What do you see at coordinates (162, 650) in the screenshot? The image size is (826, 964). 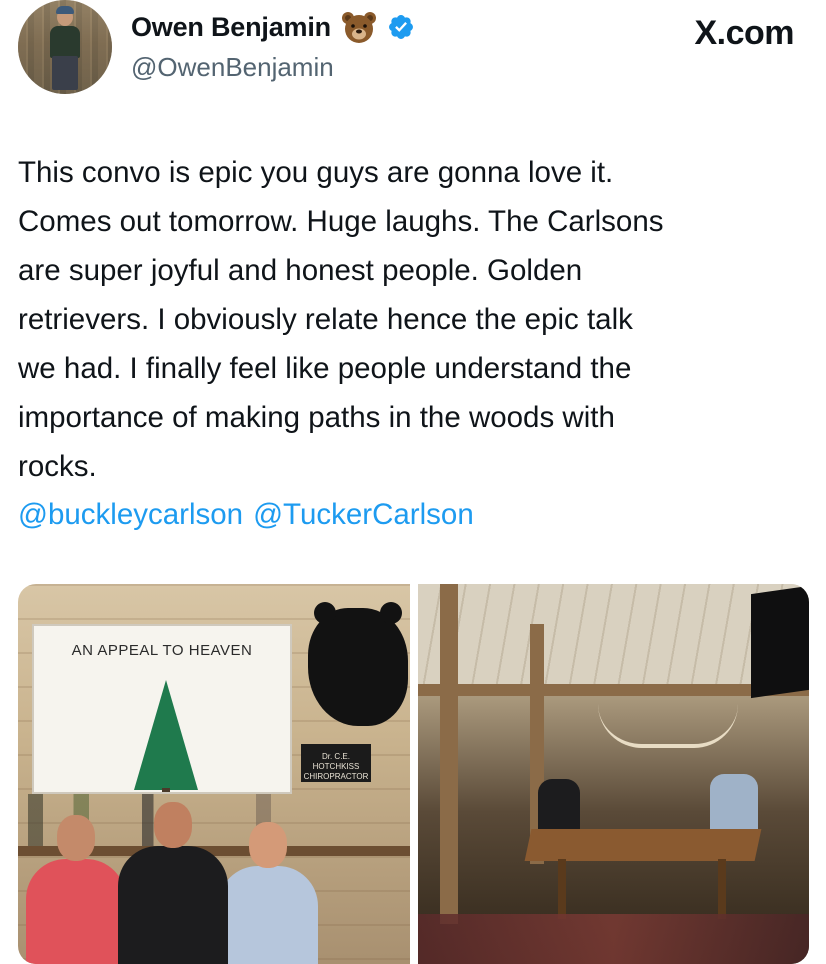 I see `flag-text: AN APPEAL TO HEAVEN` at bounding box center [162, 650].